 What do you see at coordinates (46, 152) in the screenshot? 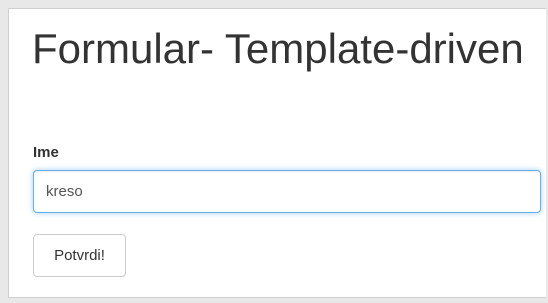
I see `name-label: Ime` at bounding box center [46, 152].